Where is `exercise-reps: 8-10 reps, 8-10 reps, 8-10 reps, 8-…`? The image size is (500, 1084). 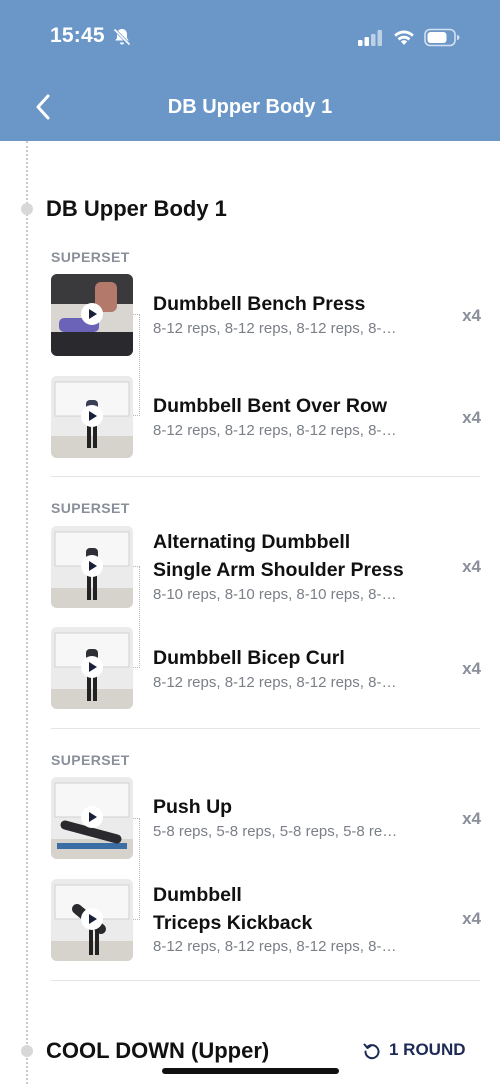
exercise-reps: 8-10 reps, 8-10 reps, 8-10 reps, 8-… is located at coordinates (275, 594).